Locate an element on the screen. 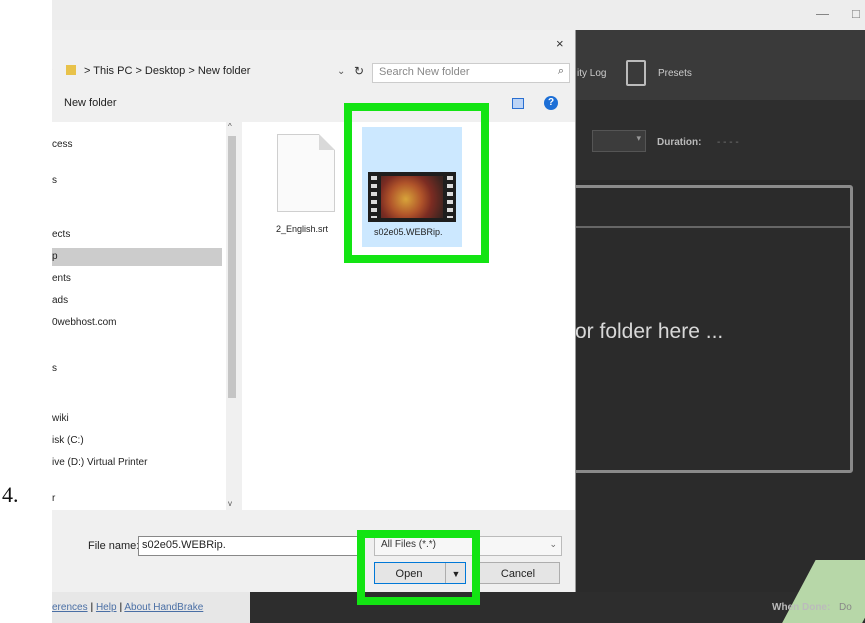  scroll-down-icon: v is located at coordinates (230, 503).